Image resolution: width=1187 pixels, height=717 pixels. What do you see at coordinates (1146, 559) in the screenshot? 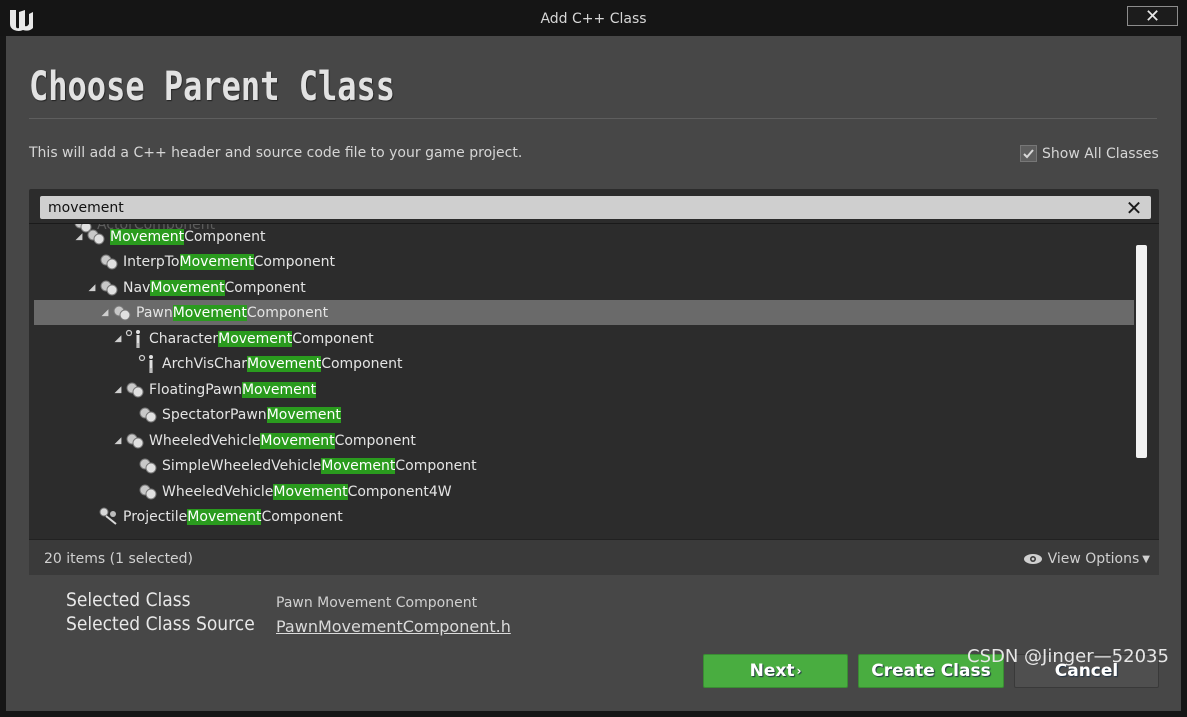
I see `chevron-down-icon: ▼` at bounding box center [1146, 559].